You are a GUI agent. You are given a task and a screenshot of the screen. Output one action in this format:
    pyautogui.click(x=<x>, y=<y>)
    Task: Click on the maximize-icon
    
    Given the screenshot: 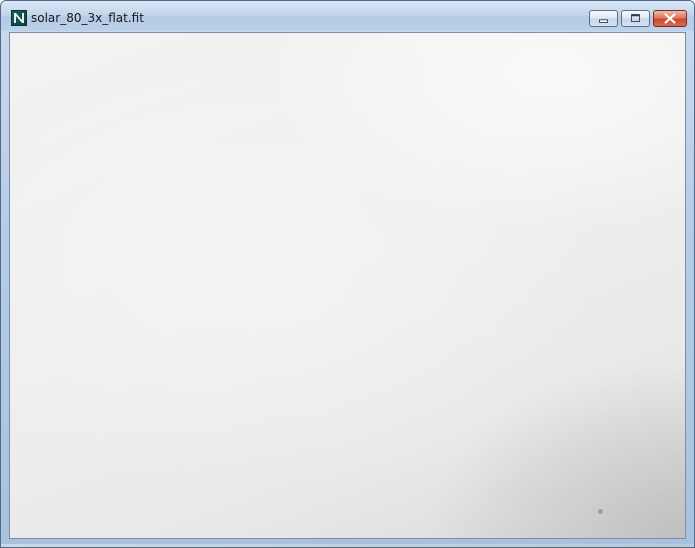 What is the action you would take?
    pyautogui.click(x=635, y=18)
    